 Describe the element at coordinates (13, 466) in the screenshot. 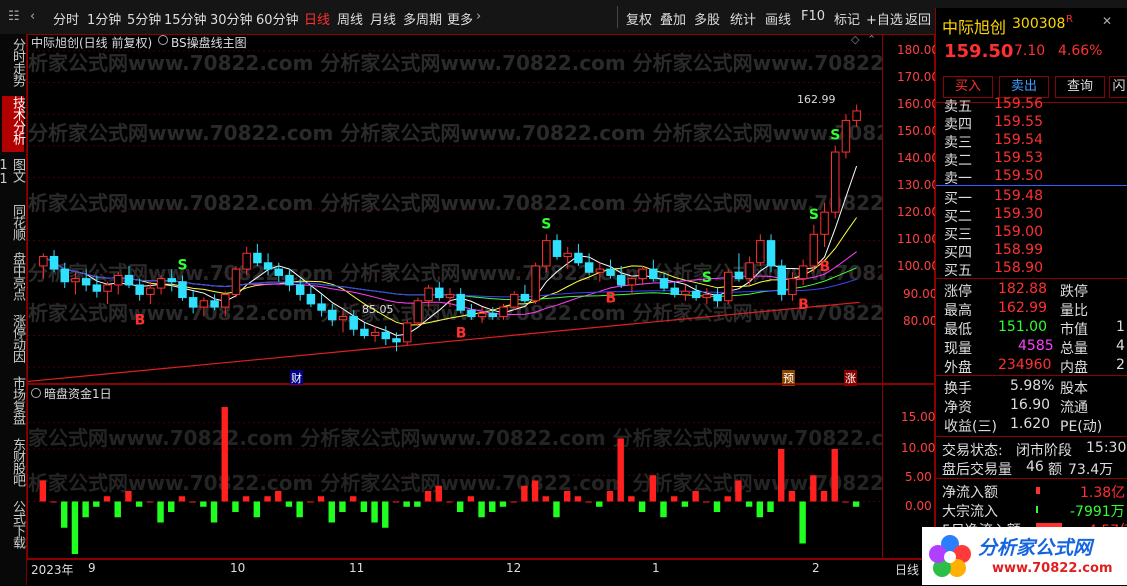

I see `left-tab-7: 东财股吧` at that location.